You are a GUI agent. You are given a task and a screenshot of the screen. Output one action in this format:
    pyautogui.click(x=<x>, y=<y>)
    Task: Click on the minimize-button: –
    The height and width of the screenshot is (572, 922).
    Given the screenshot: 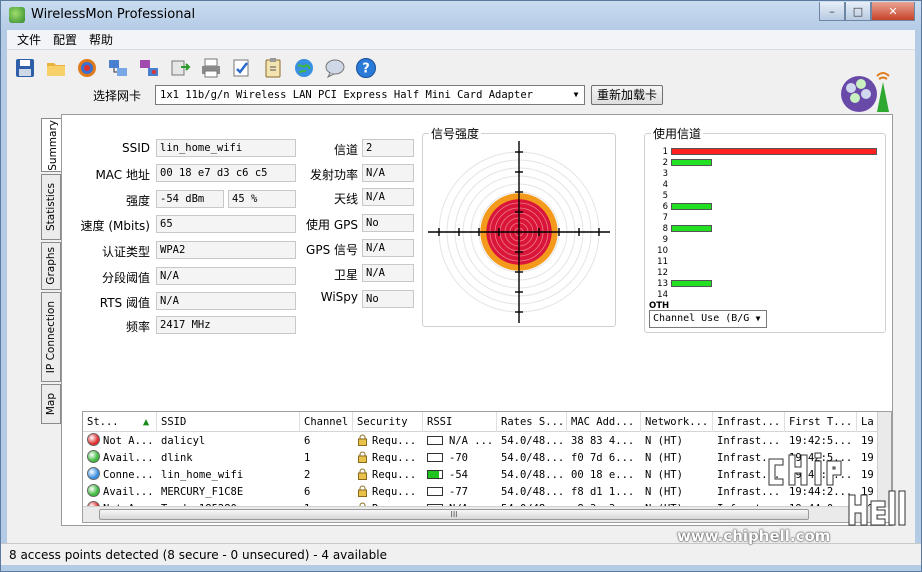 What is the action you would take?
    pyautogui.click(x=832, y=11)
    